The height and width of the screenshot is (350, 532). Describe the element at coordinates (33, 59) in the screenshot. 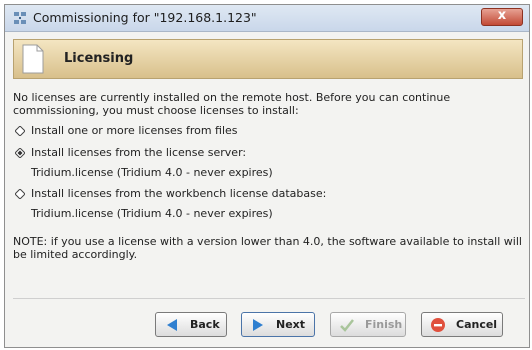

I see `document-icon` at that location.